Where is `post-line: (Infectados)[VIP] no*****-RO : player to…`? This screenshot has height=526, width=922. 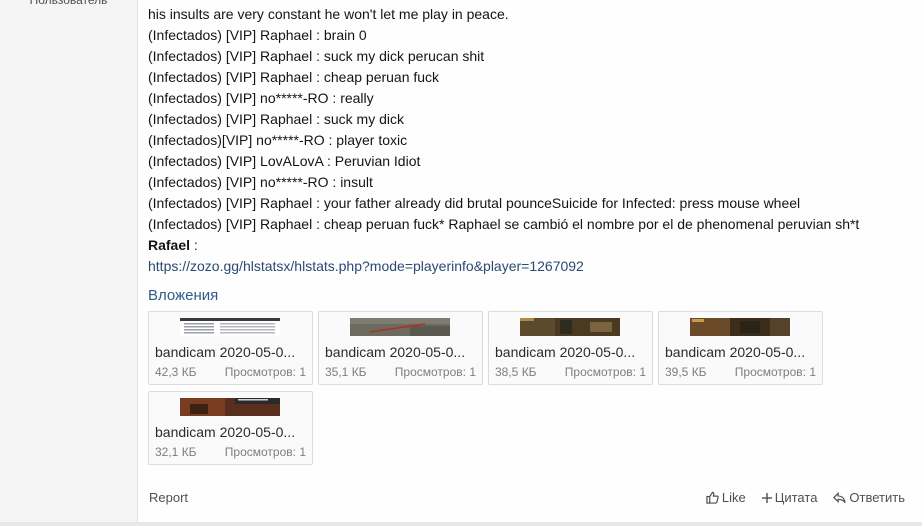 post-line: (Infectados)[VIP] no*****-RO : player to… is located at coordinates (278, 140).